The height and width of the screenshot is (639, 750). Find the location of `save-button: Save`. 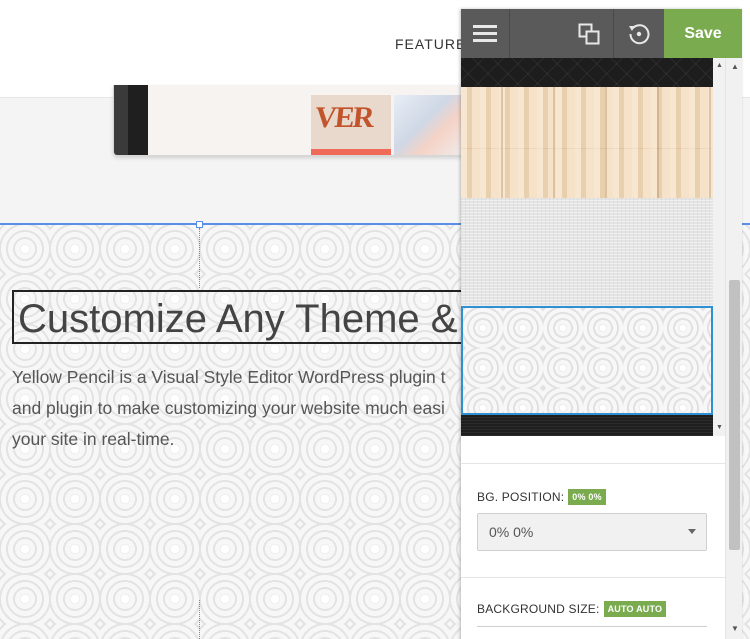

save-button: Save is located at coordinates (703, 33).